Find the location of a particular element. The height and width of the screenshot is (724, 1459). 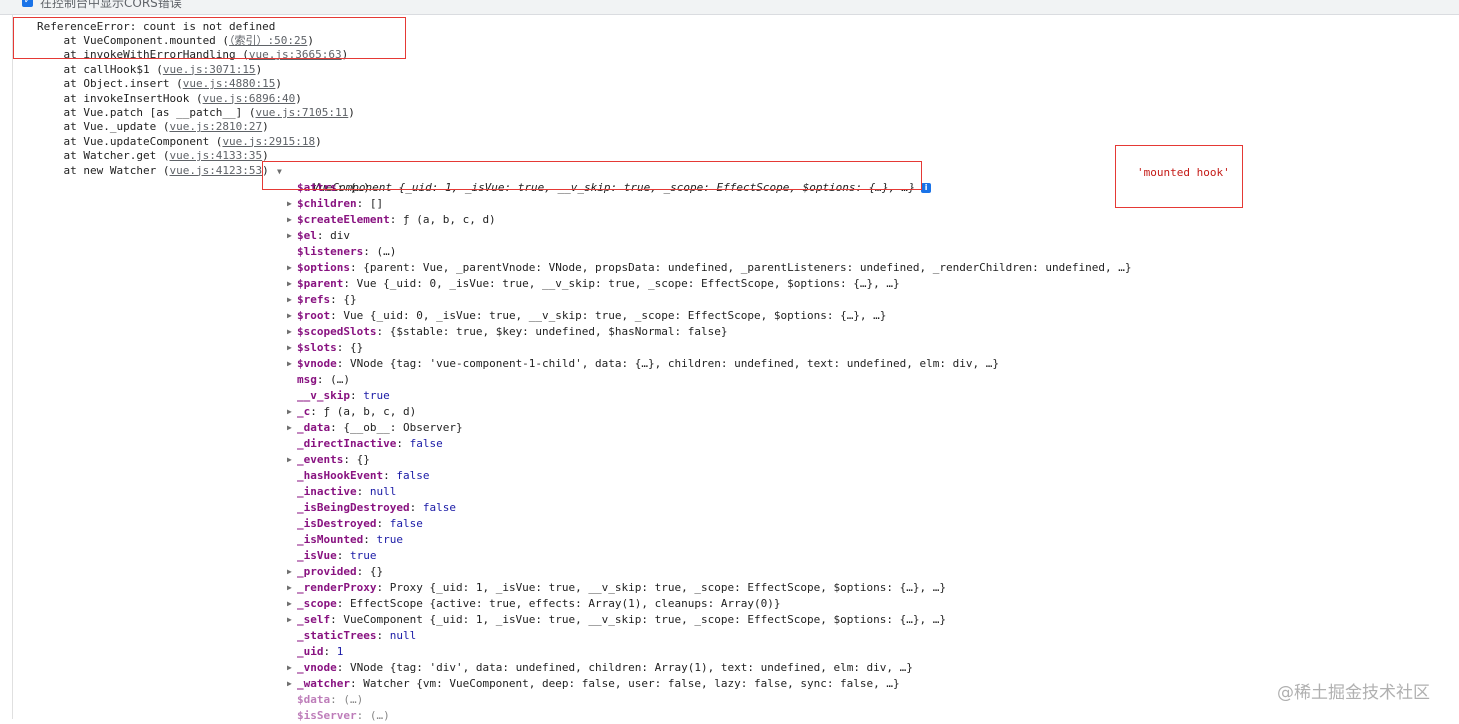

property-key: $listeners is located at coordinates (330, 251).